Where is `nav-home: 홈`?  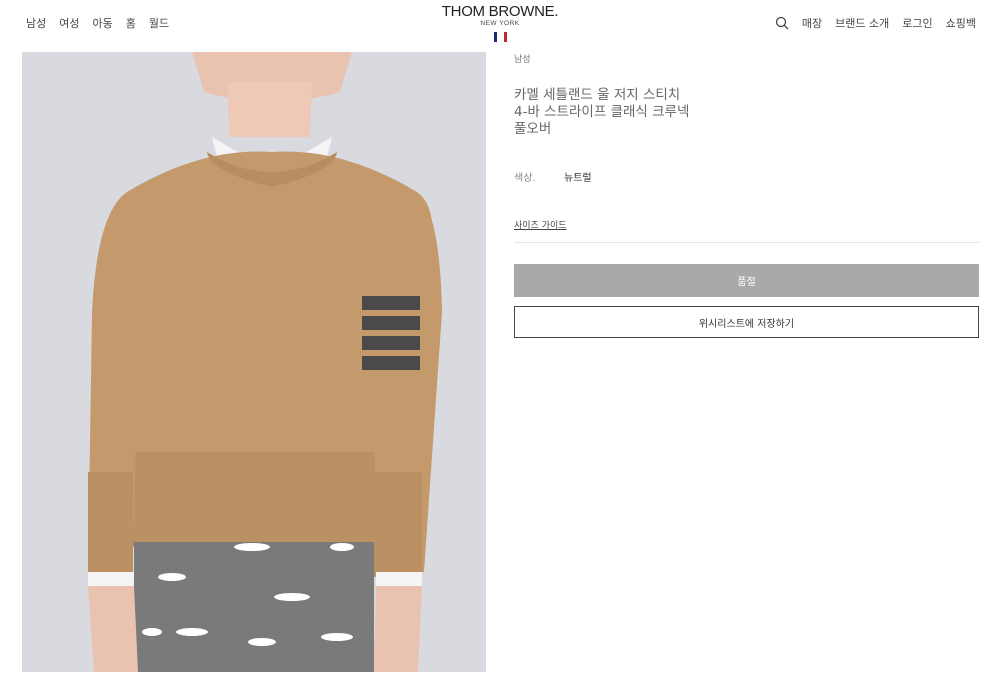
nav-home: 홈 is located at coordinates (131, 23).